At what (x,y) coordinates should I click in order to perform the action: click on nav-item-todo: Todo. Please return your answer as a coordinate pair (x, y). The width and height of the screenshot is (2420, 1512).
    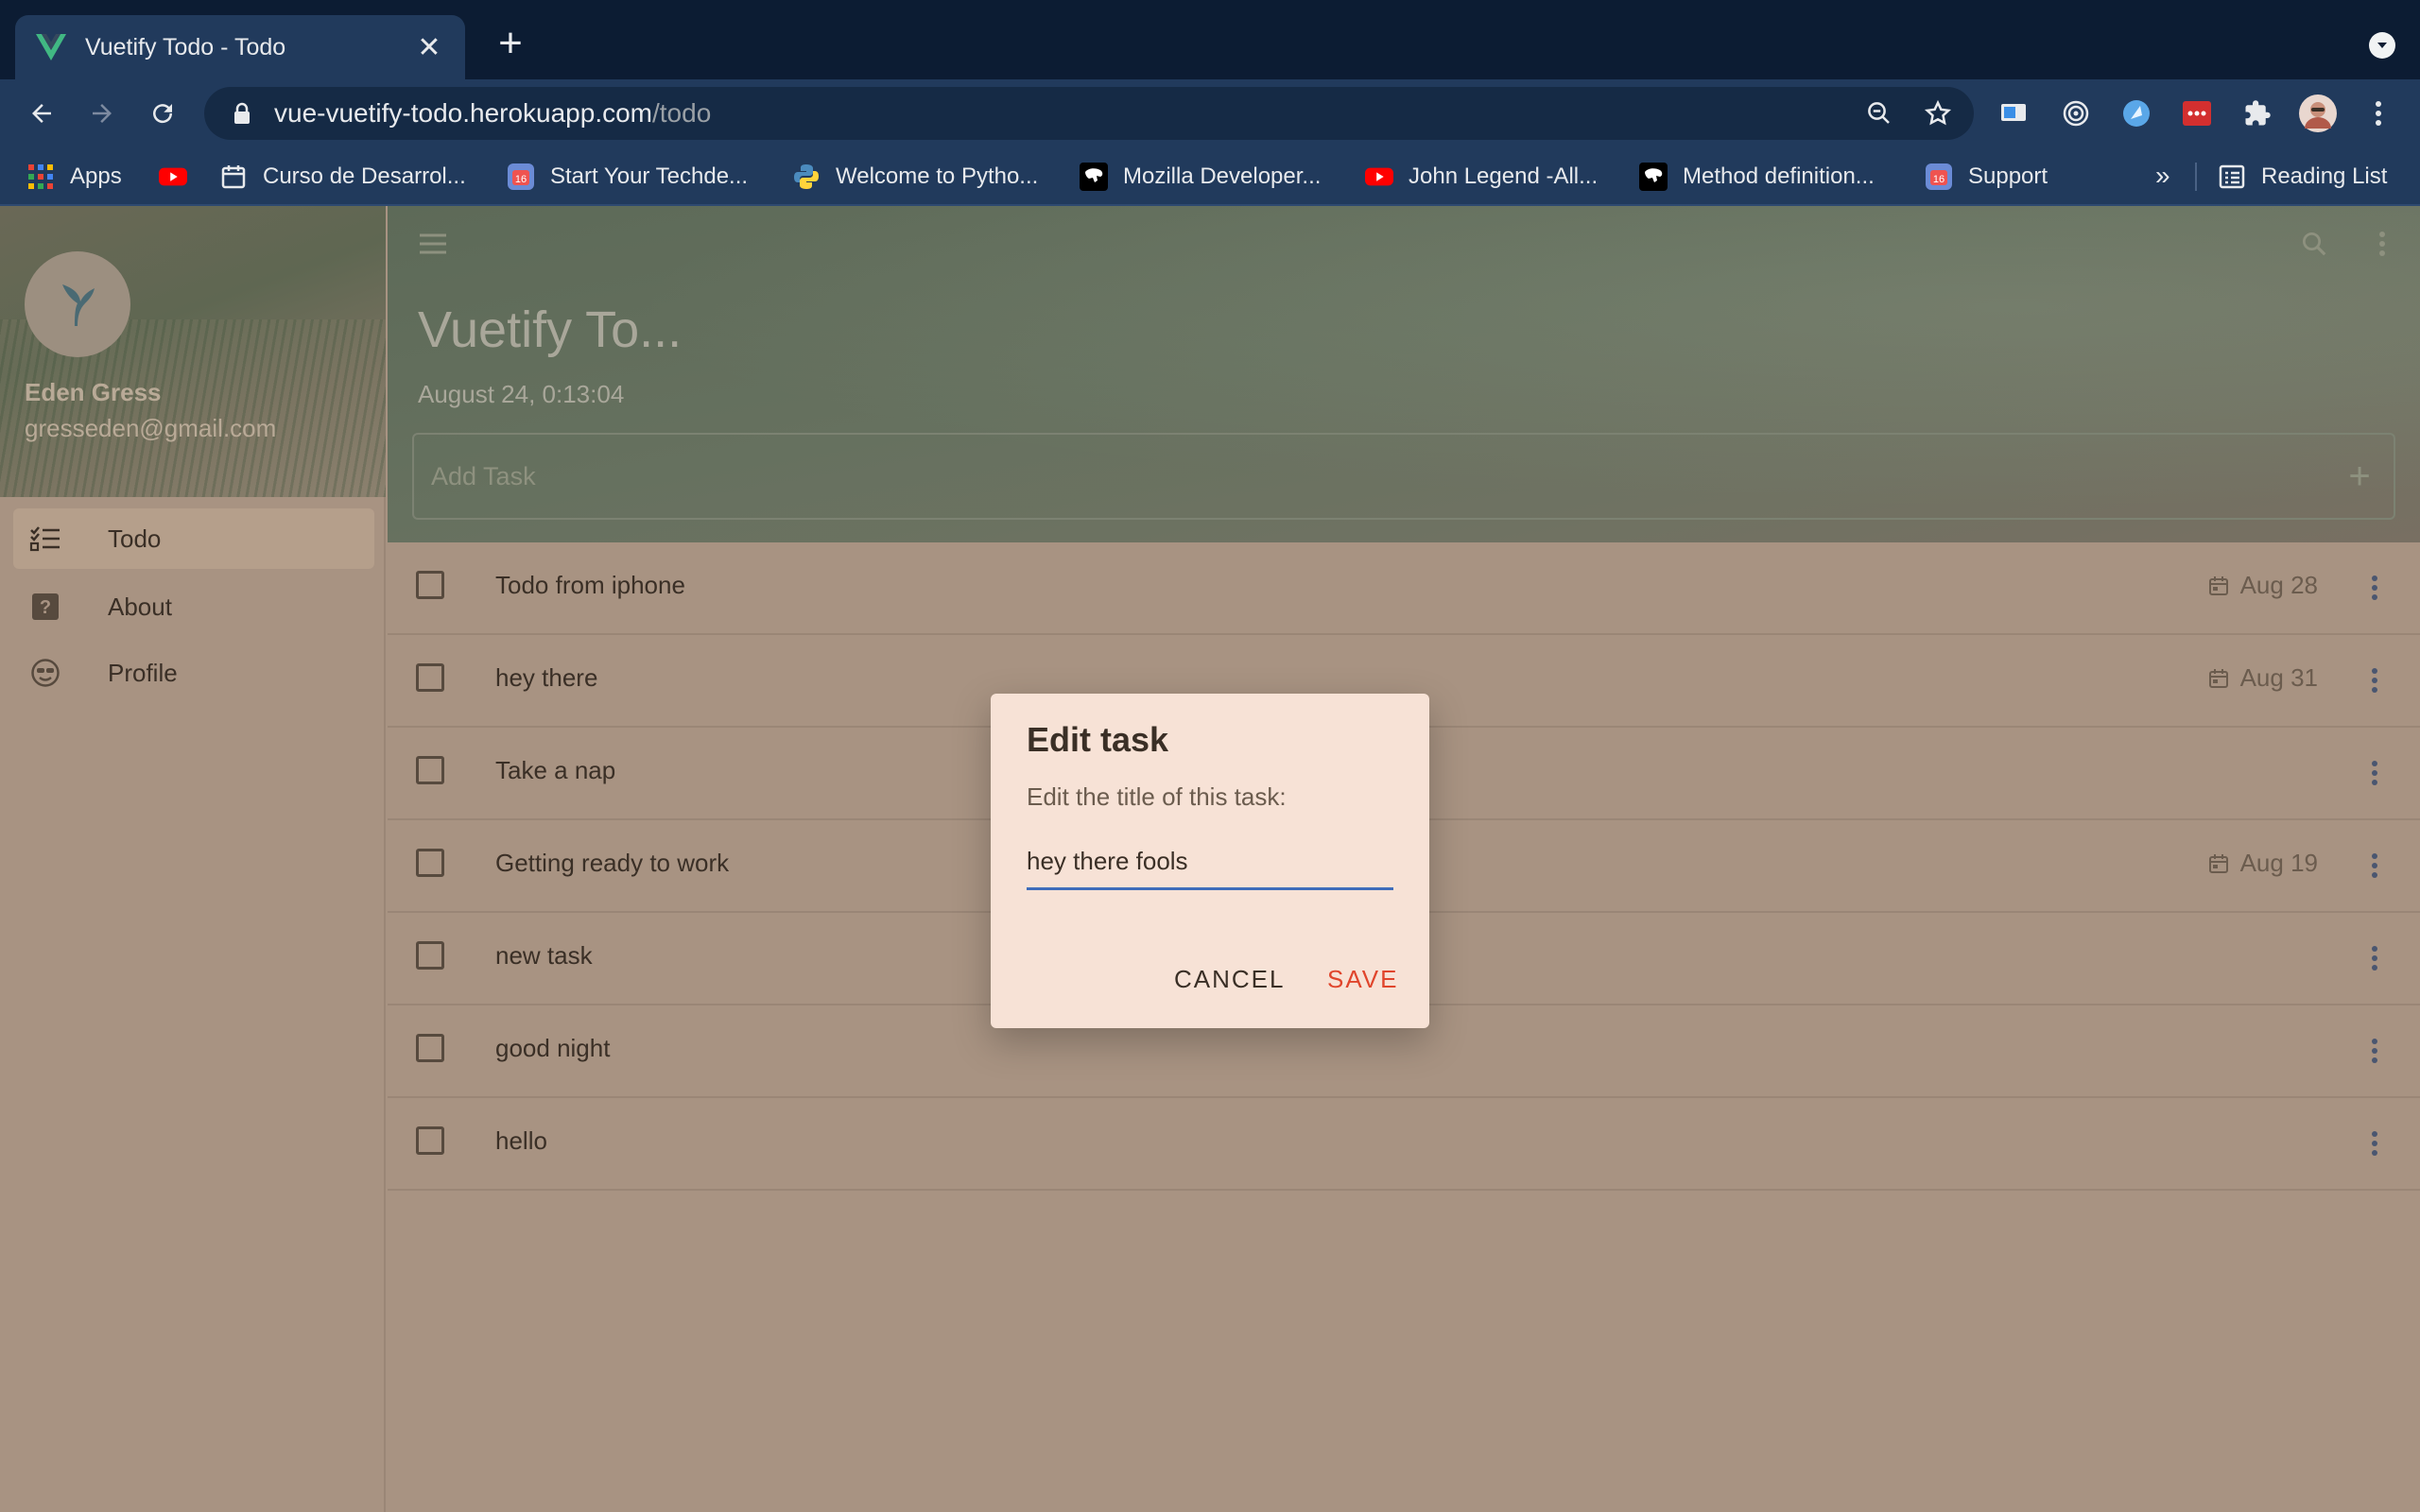
    Looking at the image, I should click on (193, 538).